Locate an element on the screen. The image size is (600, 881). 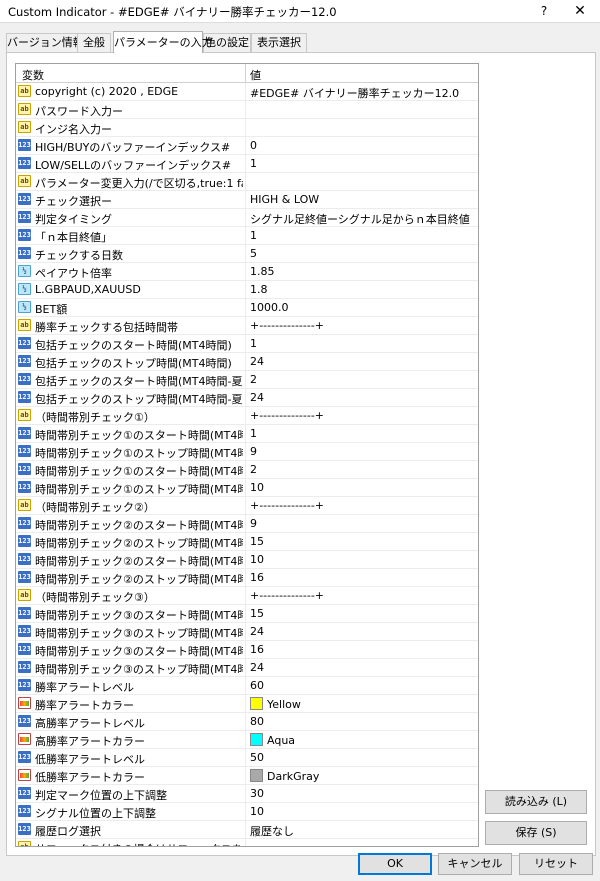
load-button: 読み込み (L) is located at coordinates (536, 802).